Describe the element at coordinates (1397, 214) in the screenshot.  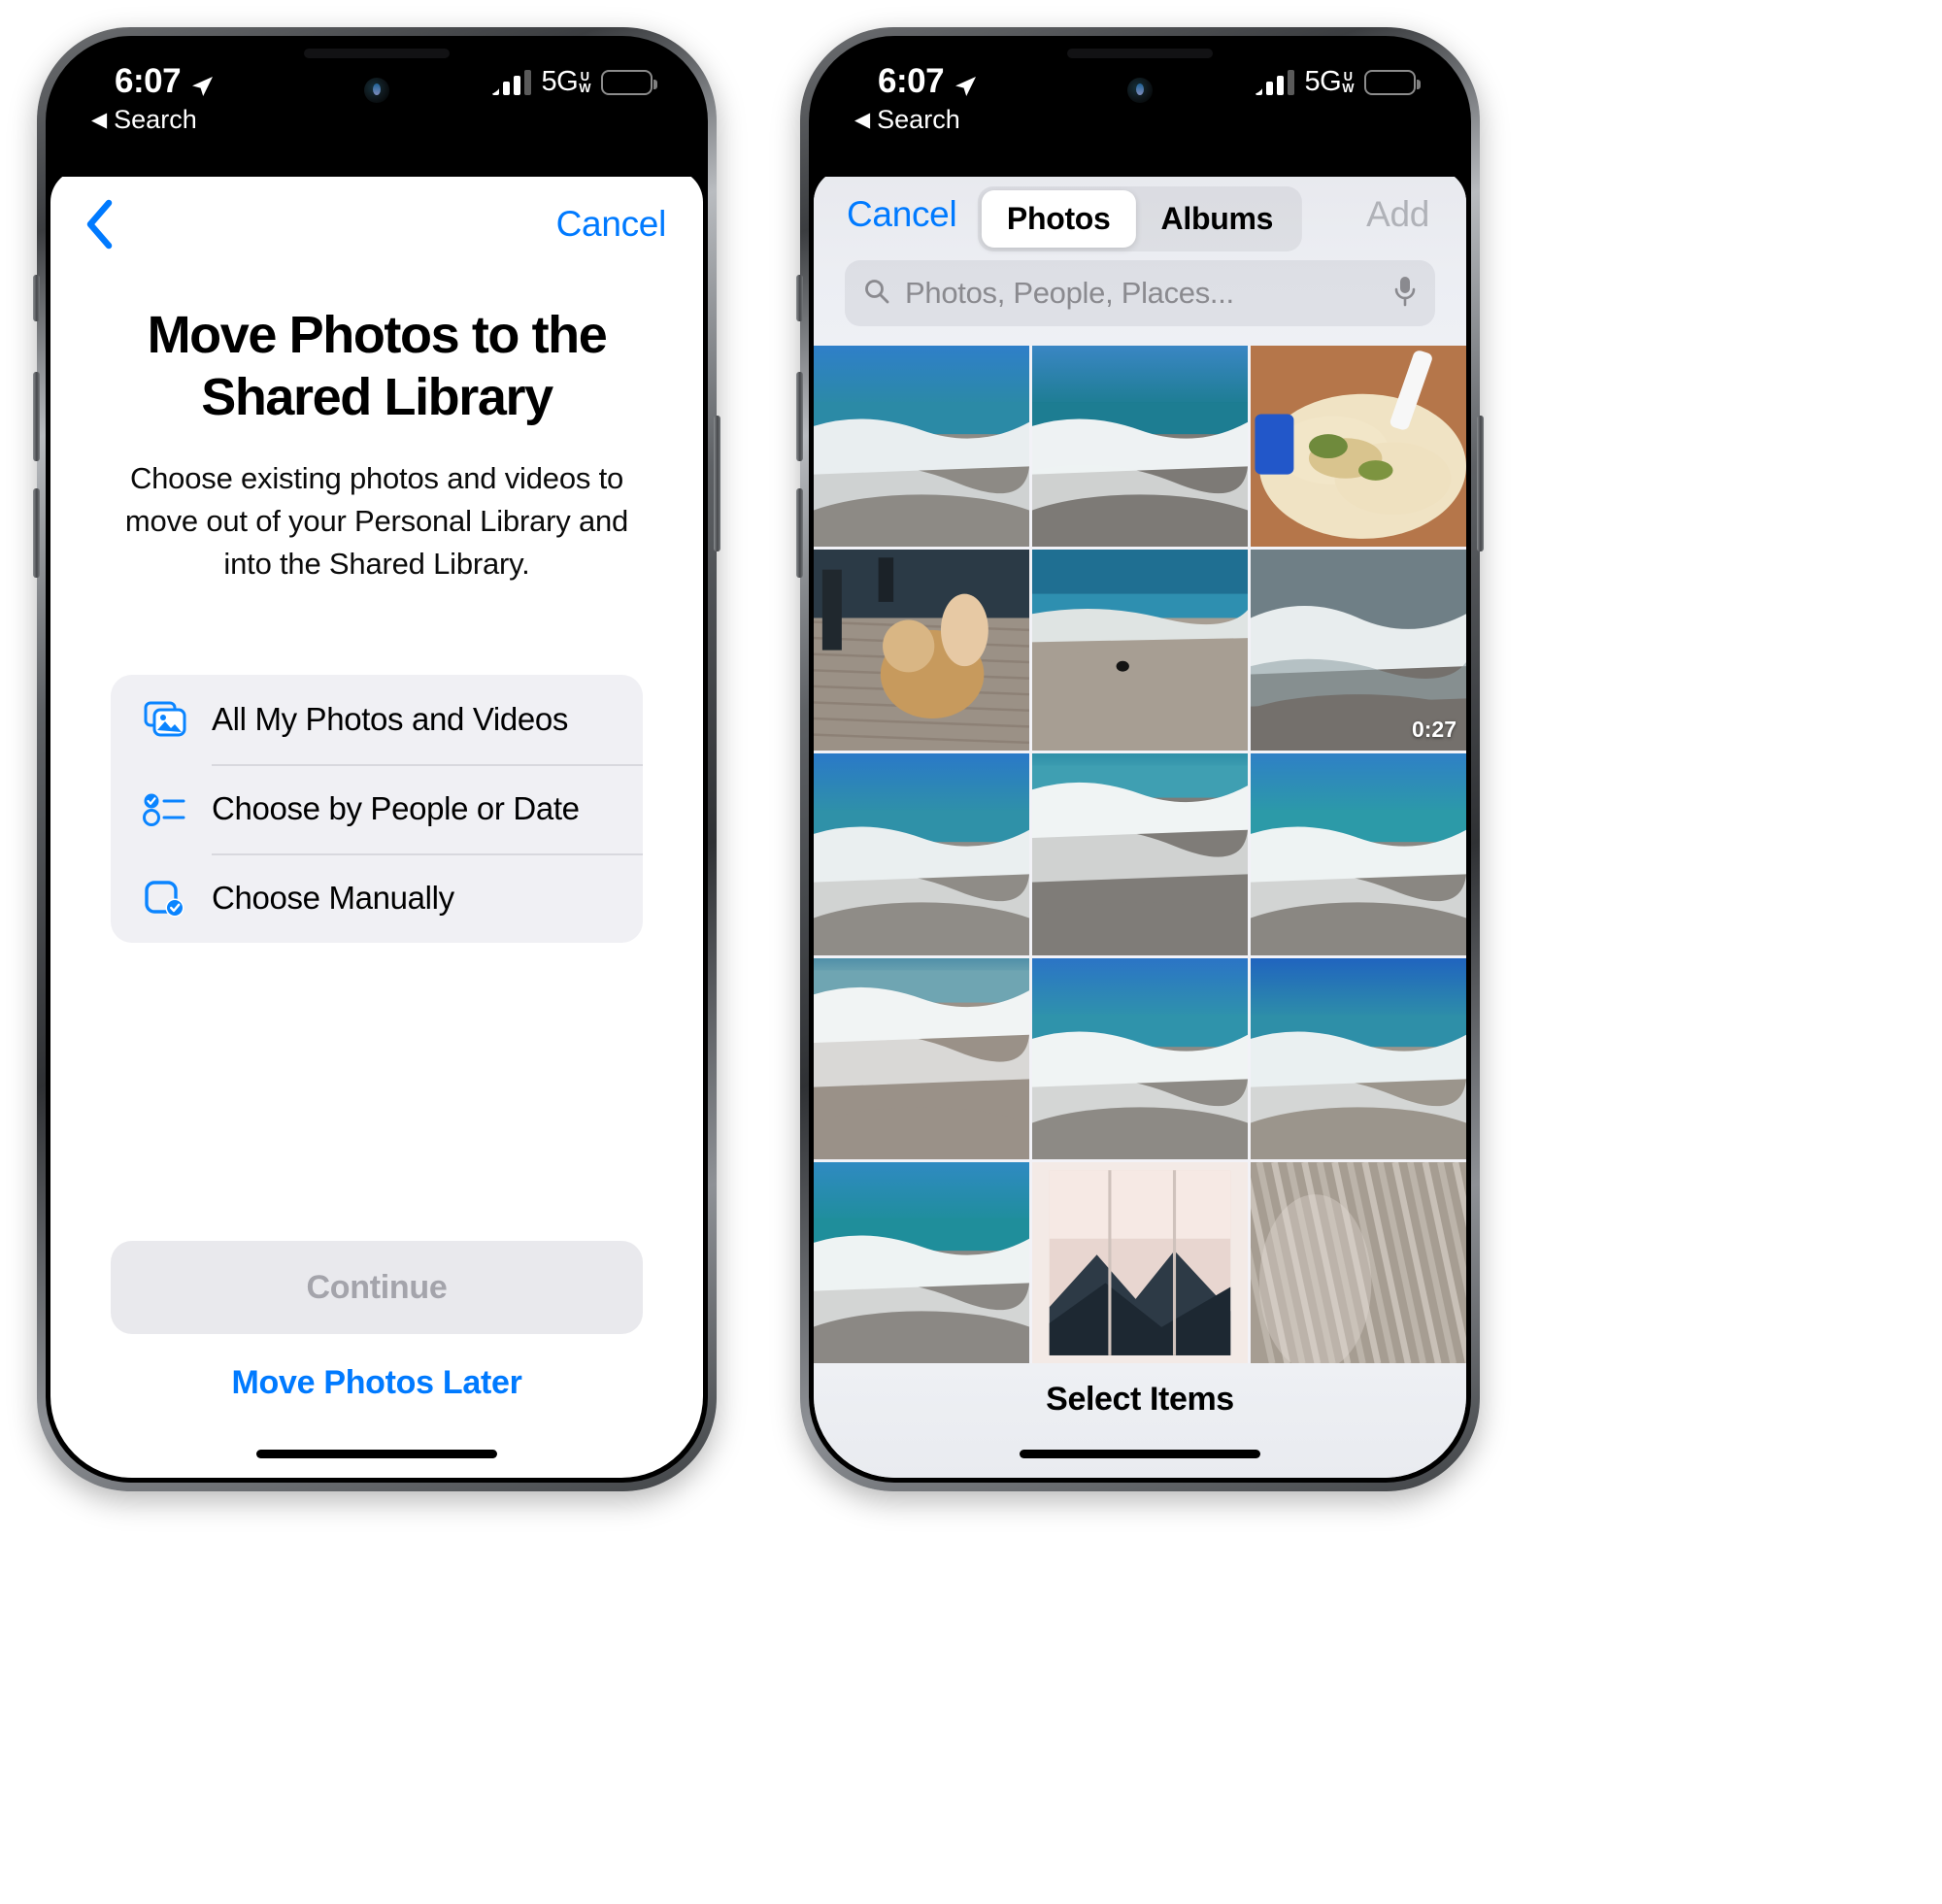
I see `add-button: Add` at that location.